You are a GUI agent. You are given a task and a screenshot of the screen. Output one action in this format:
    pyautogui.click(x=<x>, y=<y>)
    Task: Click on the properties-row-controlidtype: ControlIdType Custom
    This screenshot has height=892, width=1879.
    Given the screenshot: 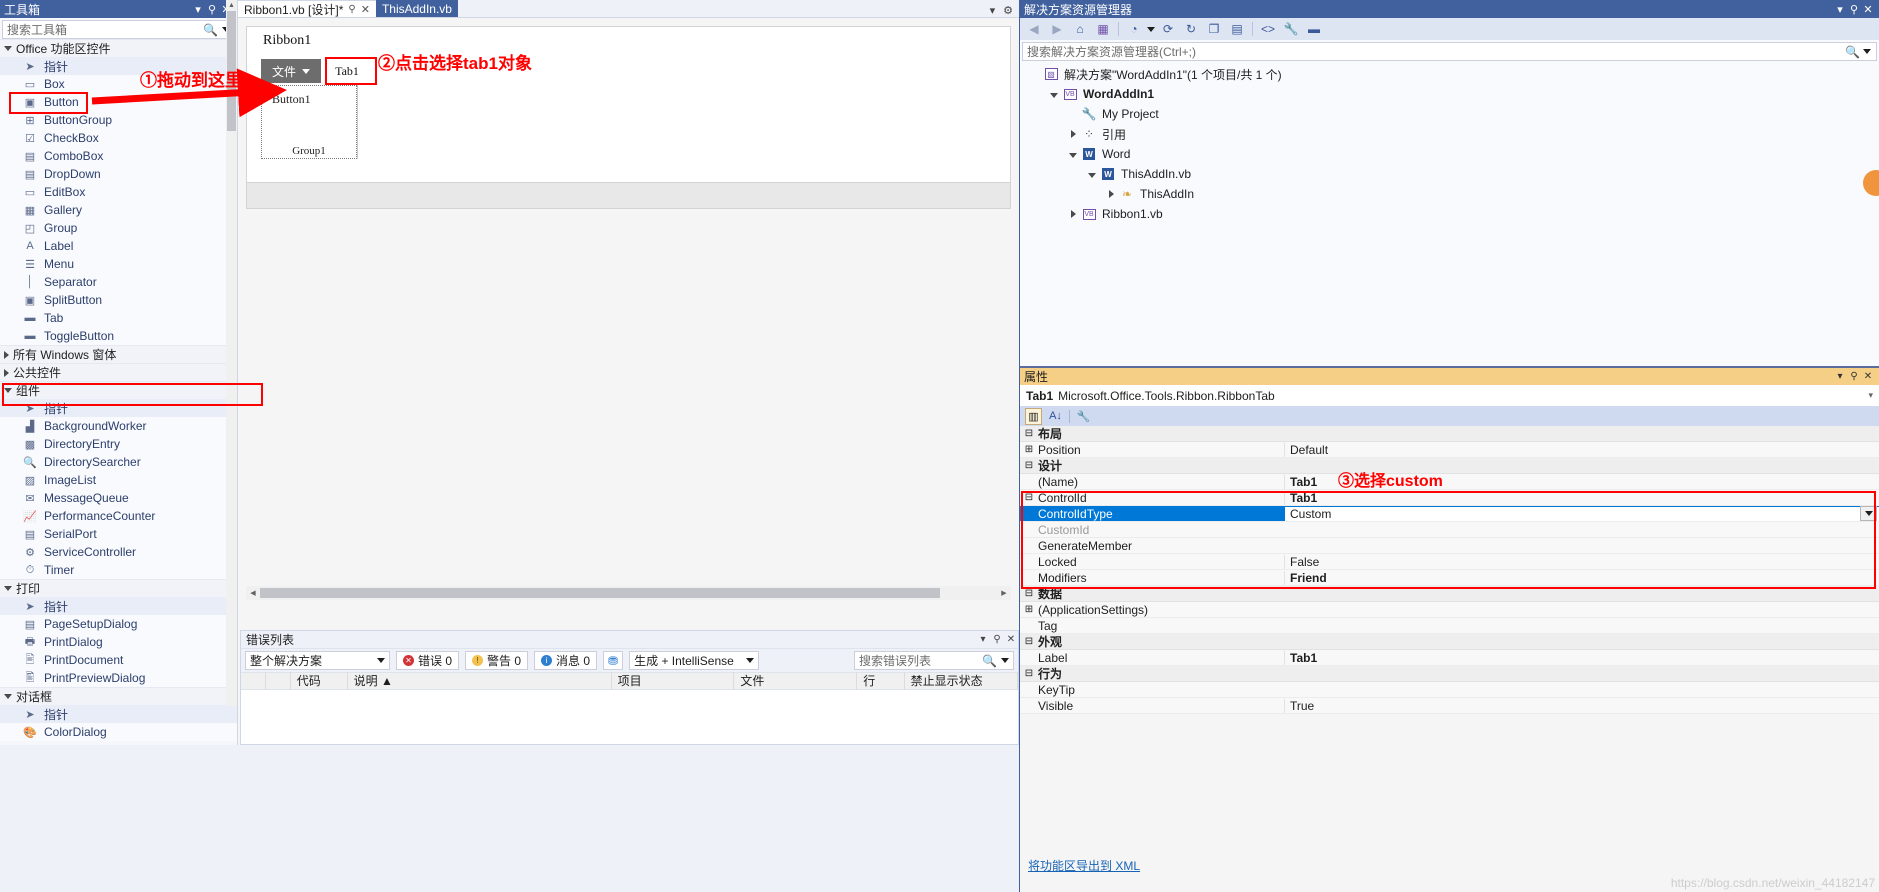 What is the action you would take?
    pyautogui.click(x=1449, y=514)
    